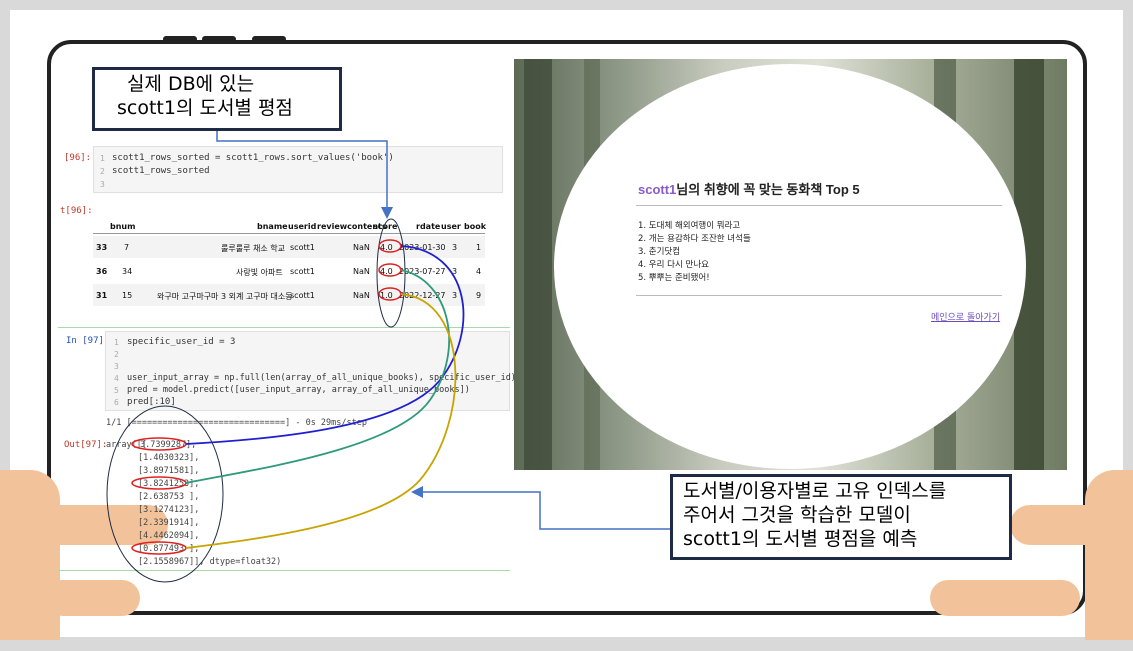 The height and width of the screenshot is (651, 1133). What do you see at coordinates (102, 271) in the screenshot?
I see `row-index: 36` at bounding box center [102, 271].